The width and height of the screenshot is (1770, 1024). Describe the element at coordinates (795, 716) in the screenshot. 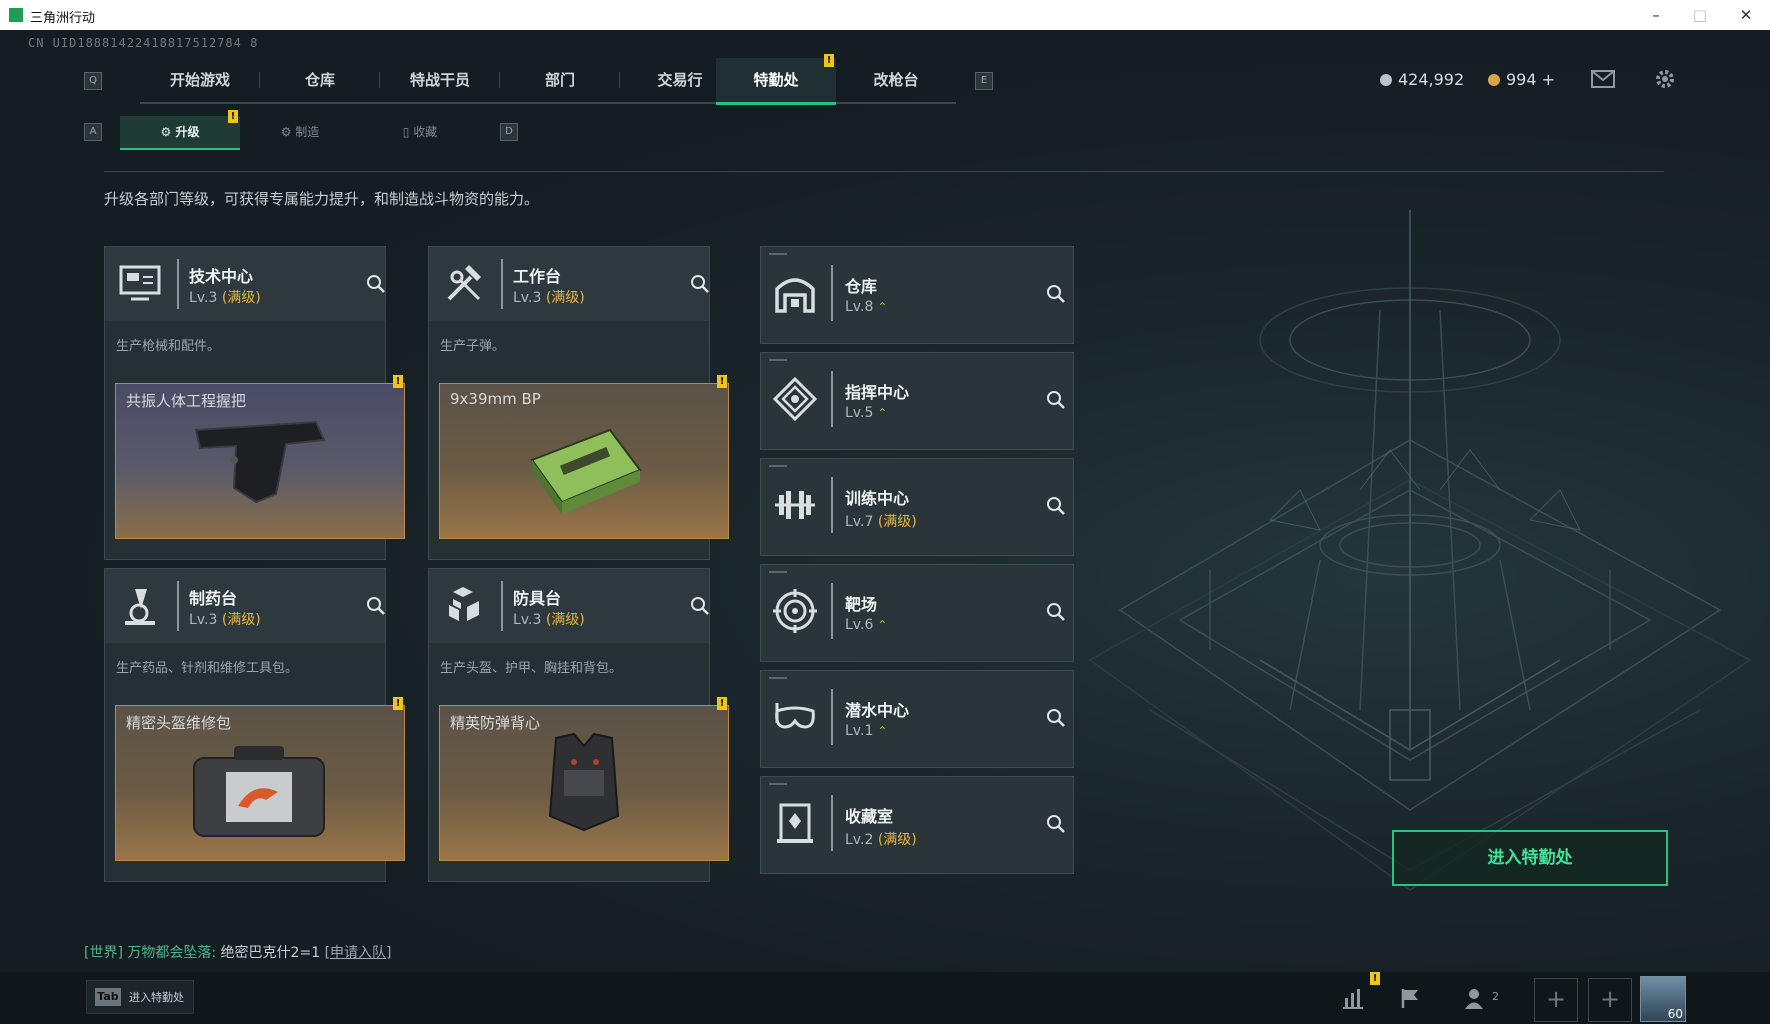

I see `diving-mask-icon` at that location.